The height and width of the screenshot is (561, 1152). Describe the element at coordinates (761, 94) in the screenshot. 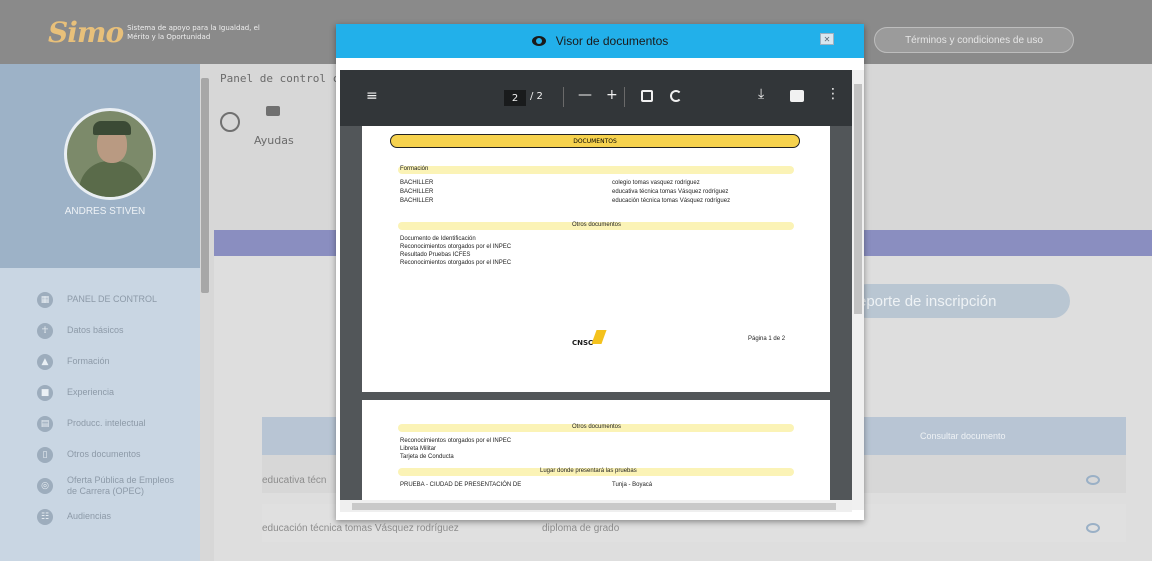

I see `download-icon: ⤓` at that location.